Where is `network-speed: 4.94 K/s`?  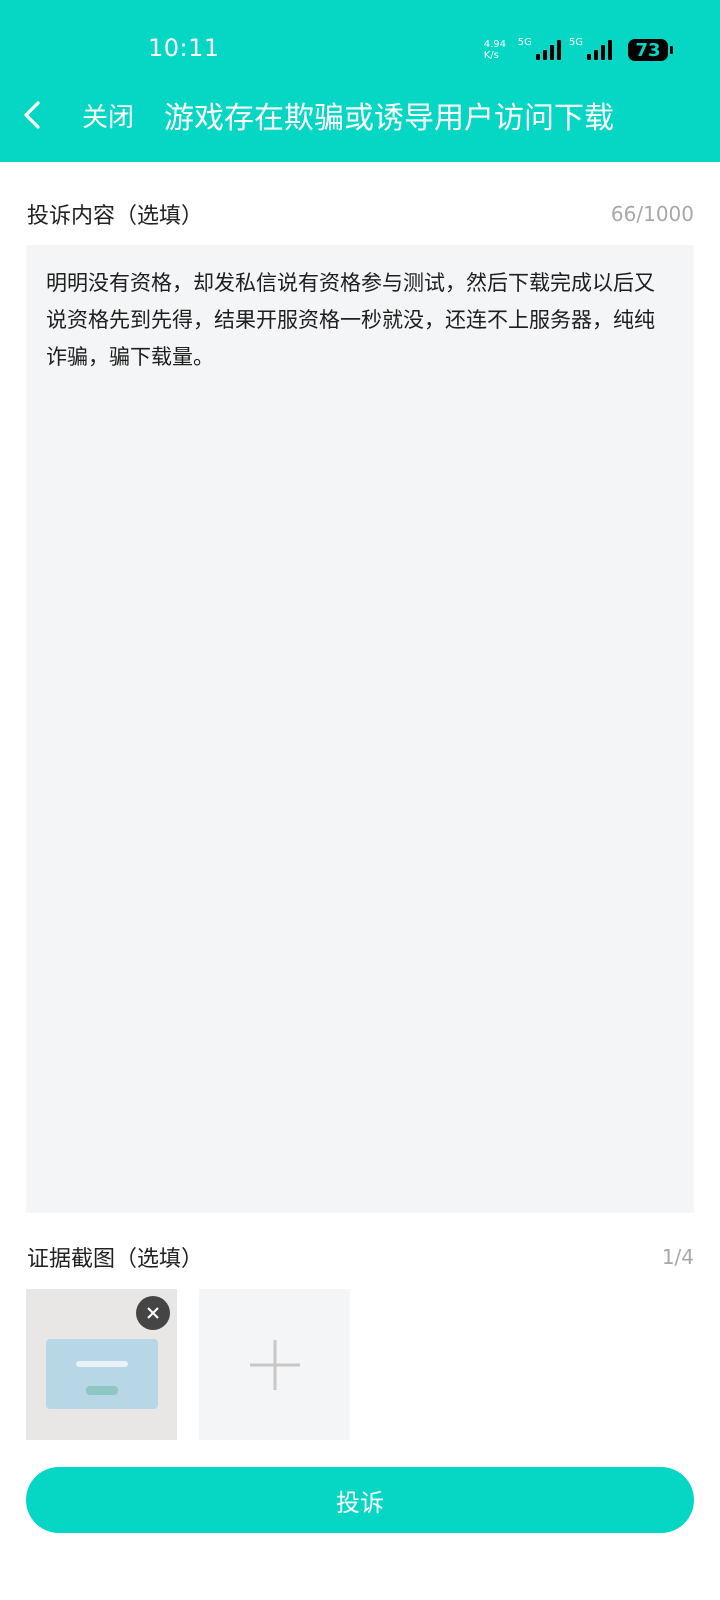 network-speed: 4.94 K/s is located at coordinates (495, 50).